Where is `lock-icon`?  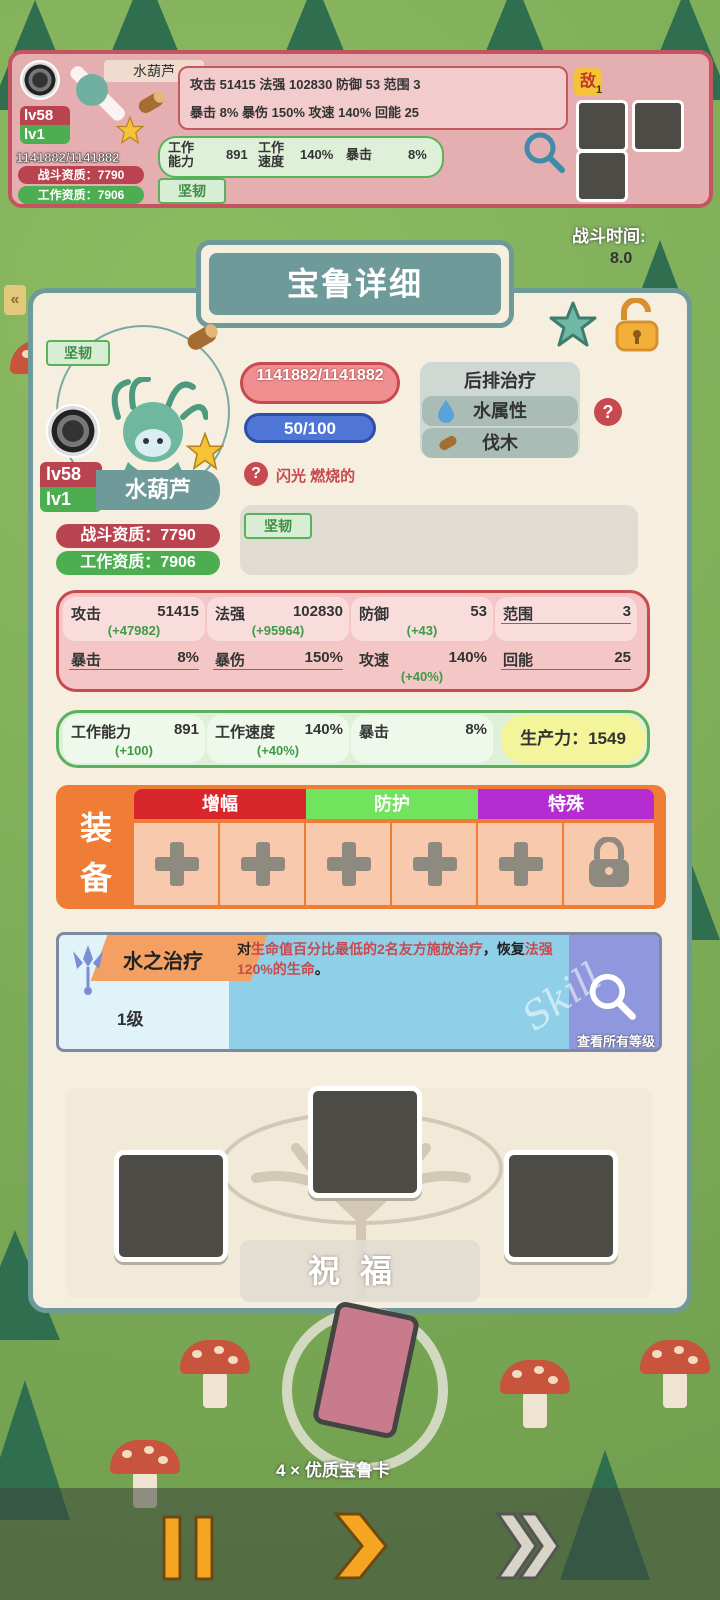
lock-icon is located at coordinates (609, 862).